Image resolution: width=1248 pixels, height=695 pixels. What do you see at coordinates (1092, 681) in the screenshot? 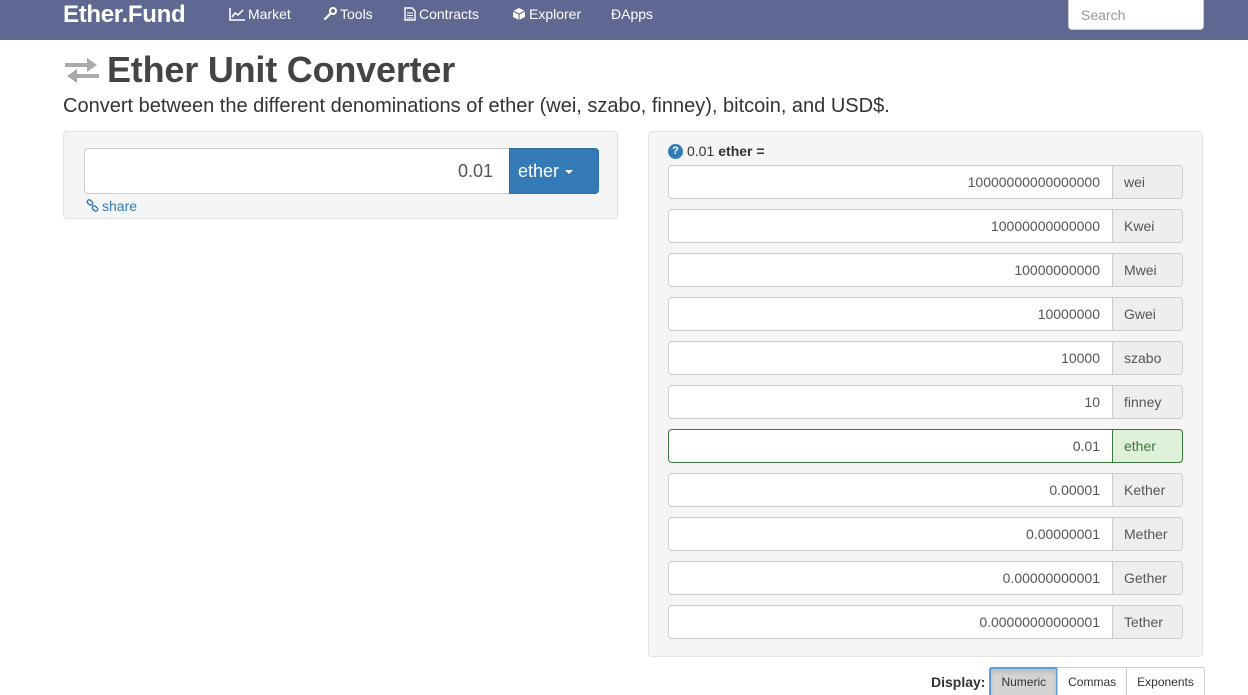
I see `display-commas-button: Commas` at bounding box center [1092, 681].